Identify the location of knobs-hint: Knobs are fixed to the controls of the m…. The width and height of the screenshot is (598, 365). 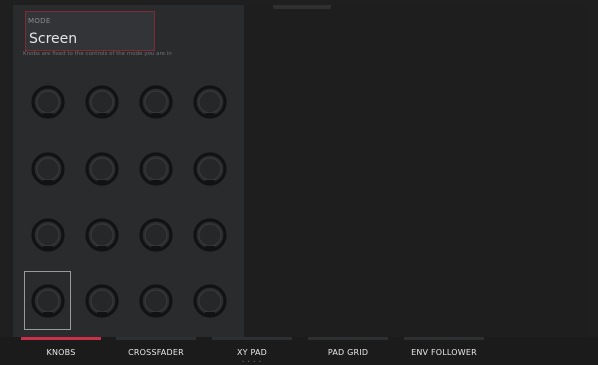
(97, 54).